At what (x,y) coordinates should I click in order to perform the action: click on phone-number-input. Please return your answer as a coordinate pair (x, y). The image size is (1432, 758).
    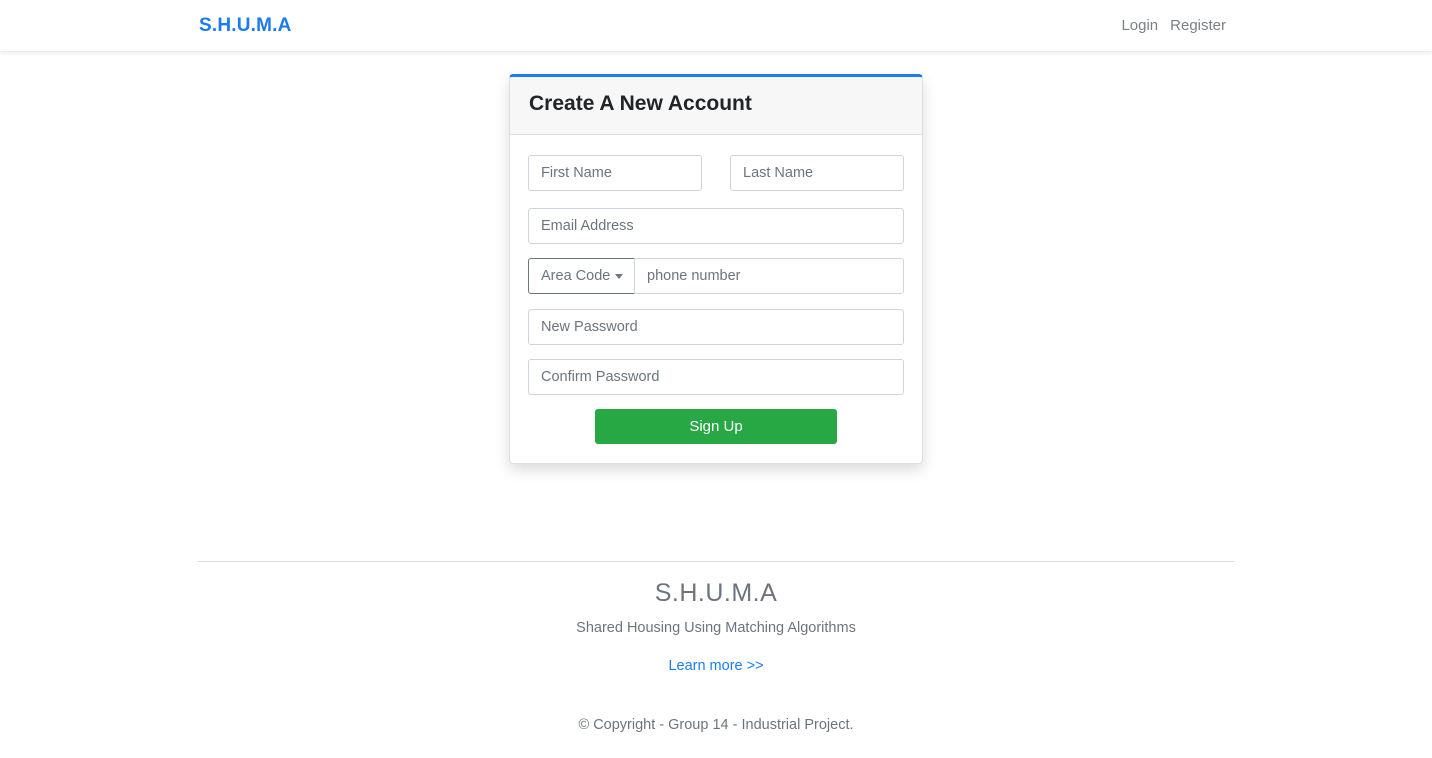
    Looking at the image, I should click on (769, 276).